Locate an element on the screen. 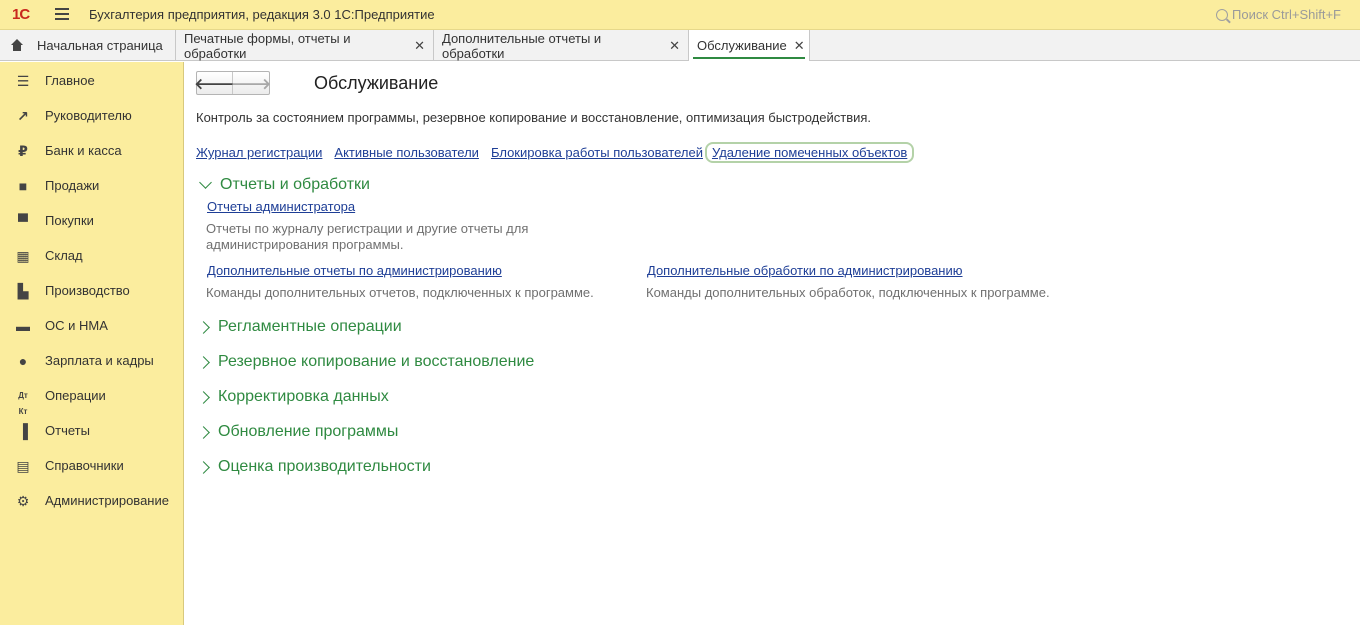 This screenshot has width=1360, height=625. group-data-correction: Корректировка данных is located at coordinates (293, 397).